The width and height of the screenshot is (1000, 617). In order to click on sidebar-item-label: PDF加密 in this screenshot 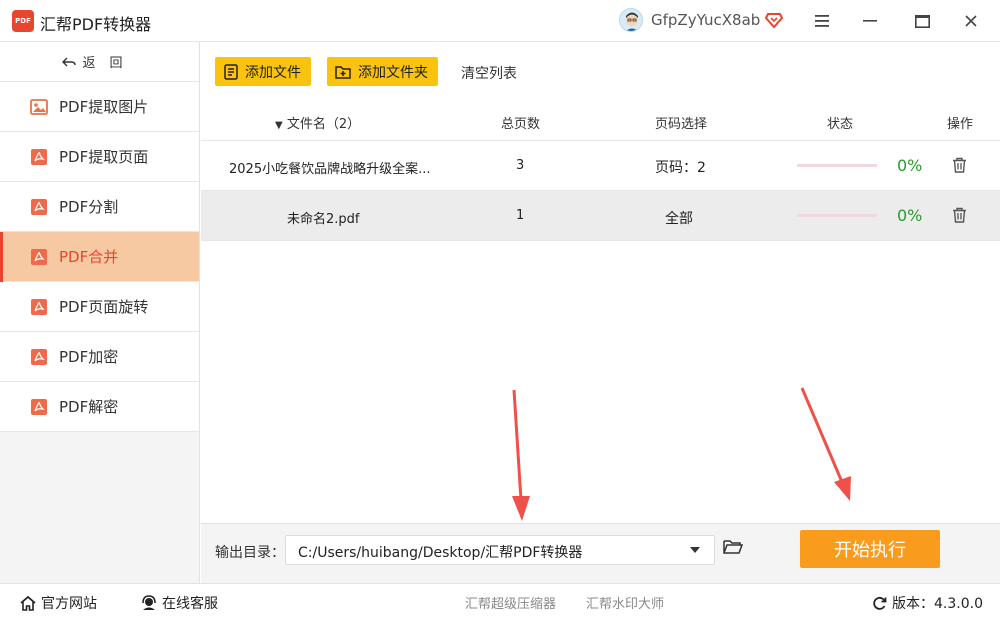, I will do `click(89, 357)`.